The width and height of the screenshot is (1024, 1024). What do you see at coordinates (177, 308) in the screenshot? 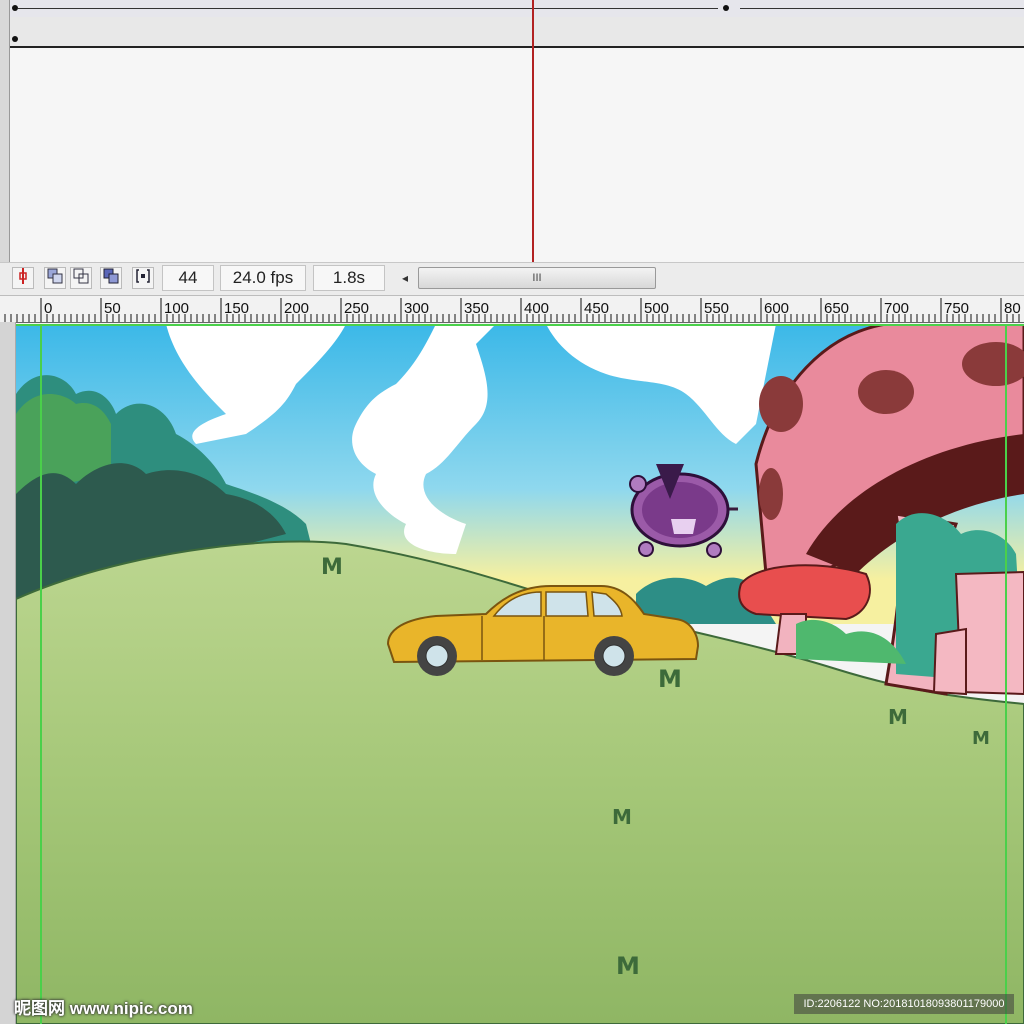
I see `ruler-label: 100` at bounding box center [177, 308].